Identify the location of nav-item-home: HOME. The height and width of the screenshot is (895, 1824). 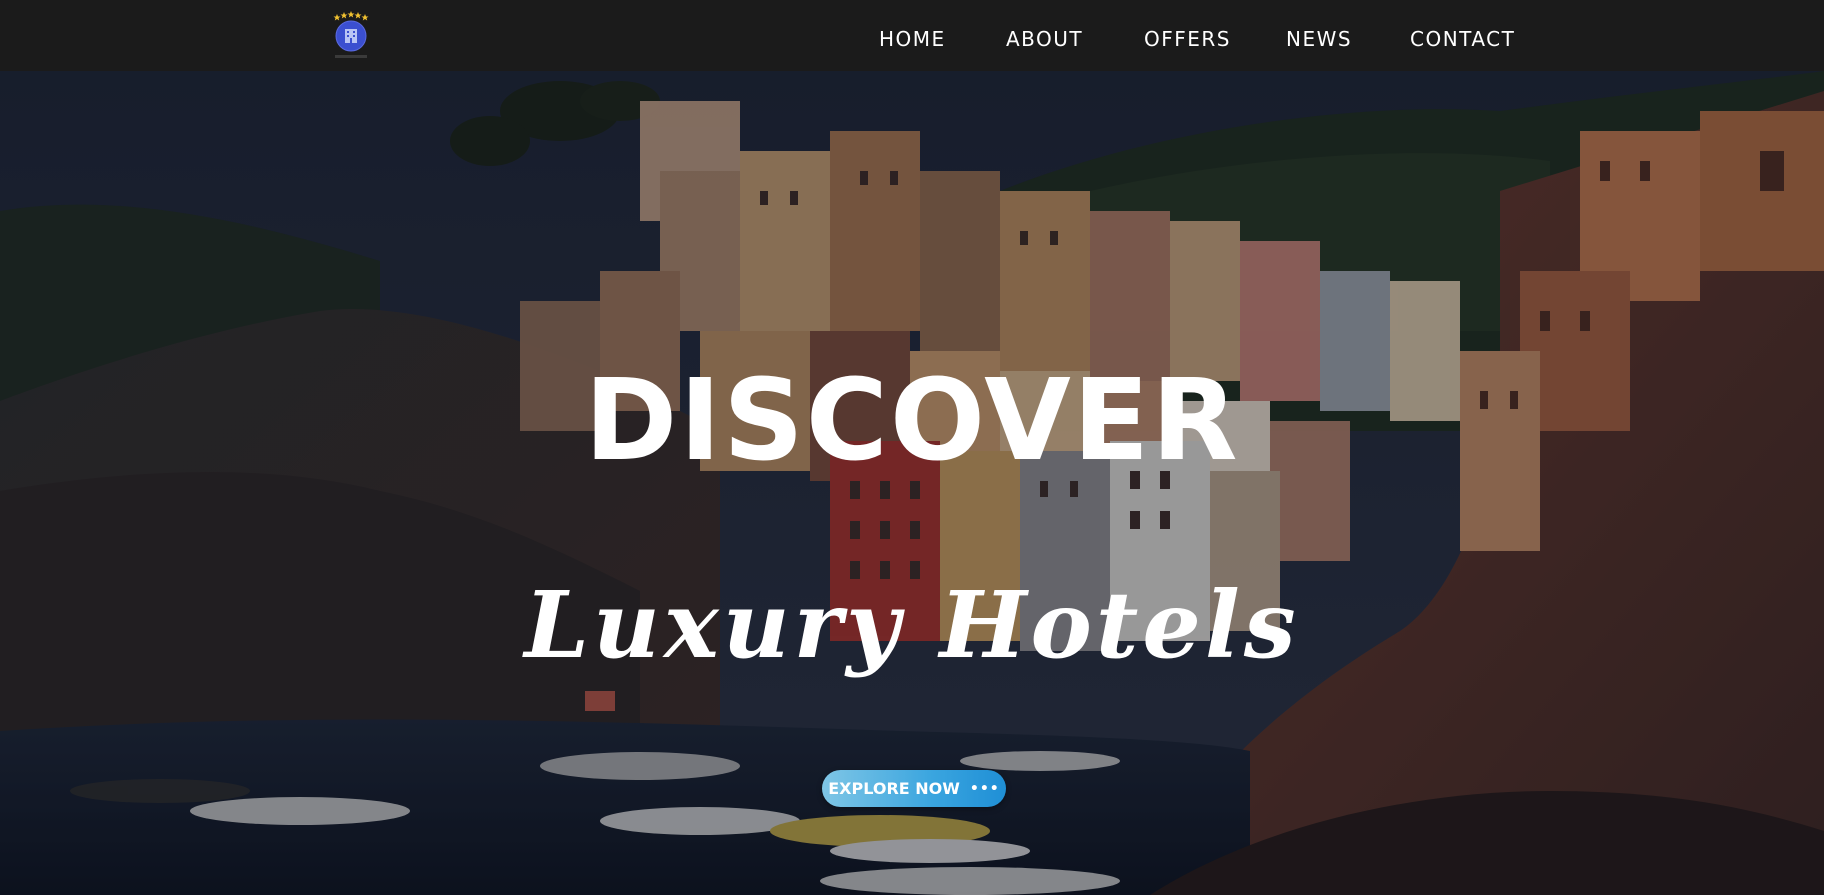
(912, 39).